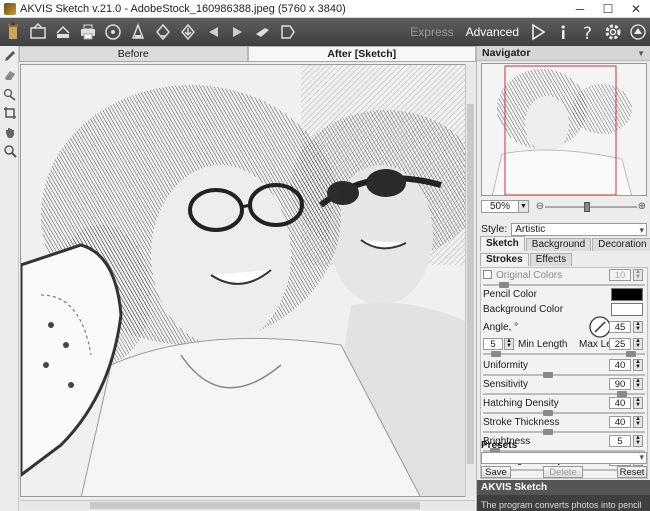 The width and height of the screenshot is (650, 511). I want to click on original-colors-value: 10, so click(620, 275).